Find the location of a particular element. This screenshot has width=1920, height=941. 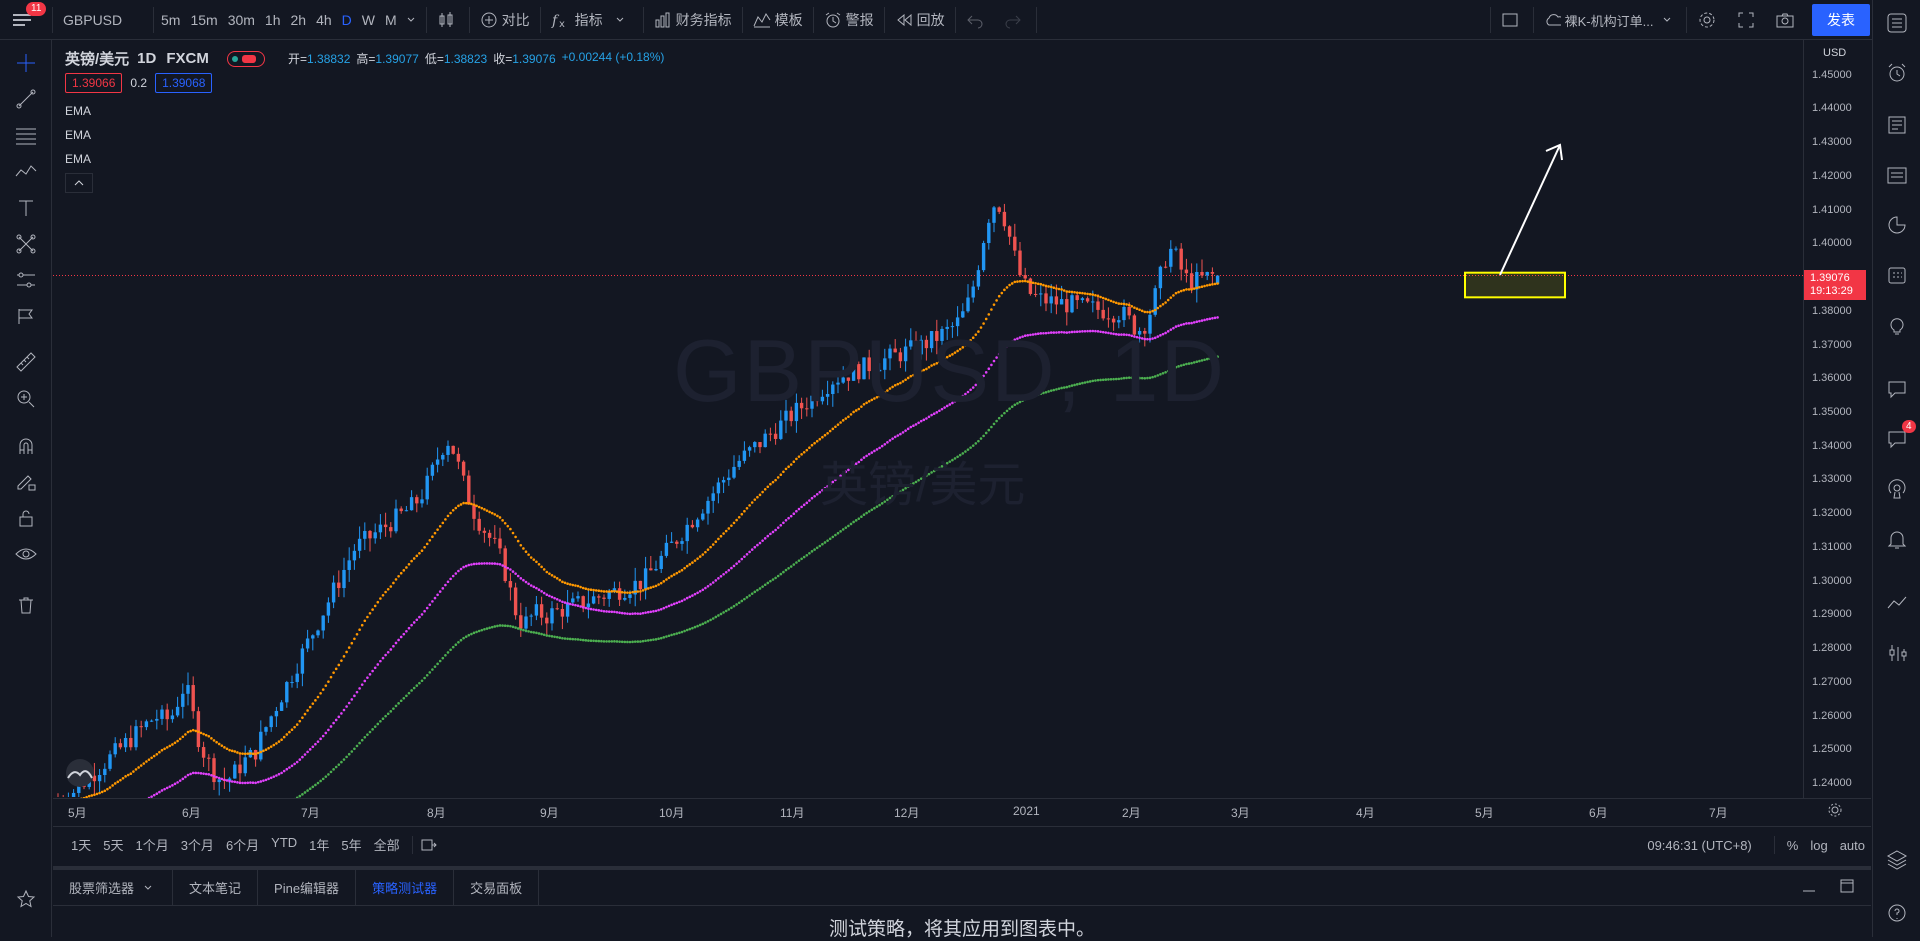

chats-button is located at coordinates (1897, 389).